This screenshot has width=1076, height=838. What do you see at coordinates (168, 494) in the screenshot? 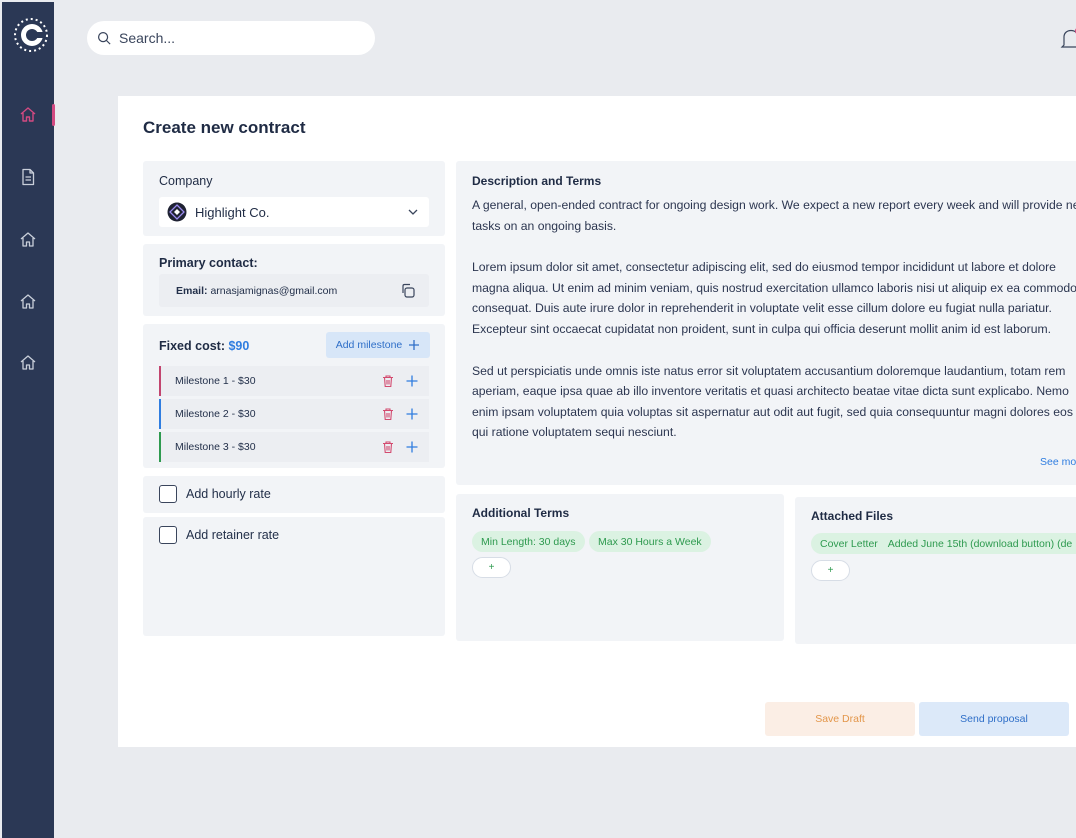
I see `hourly-rate-checkbox` at bounding box center [168, 494].